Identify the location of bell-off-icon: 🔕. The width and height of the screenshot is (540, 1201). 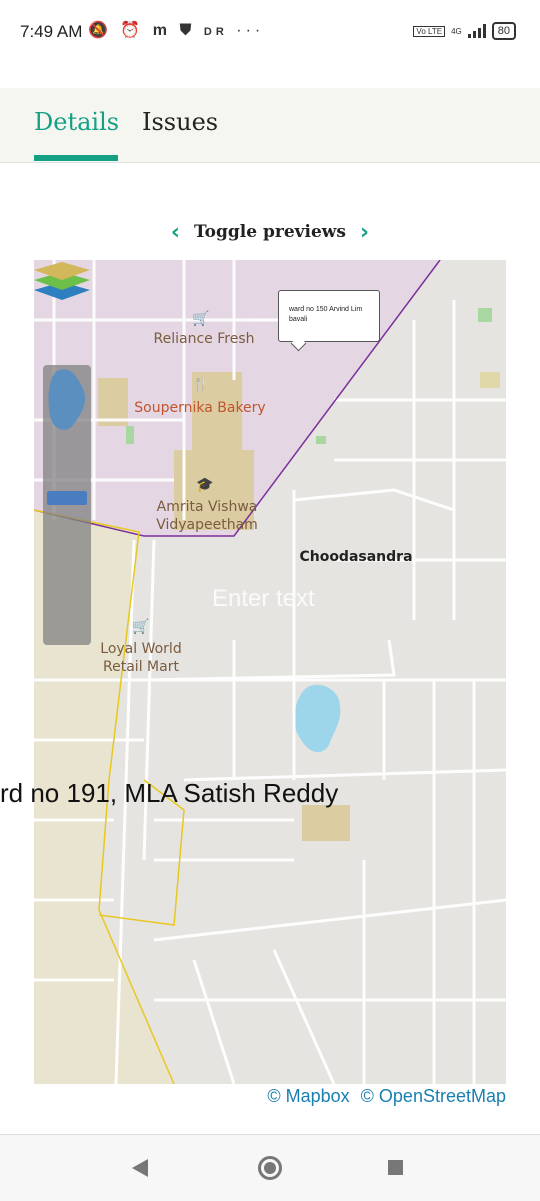
(100, 30).